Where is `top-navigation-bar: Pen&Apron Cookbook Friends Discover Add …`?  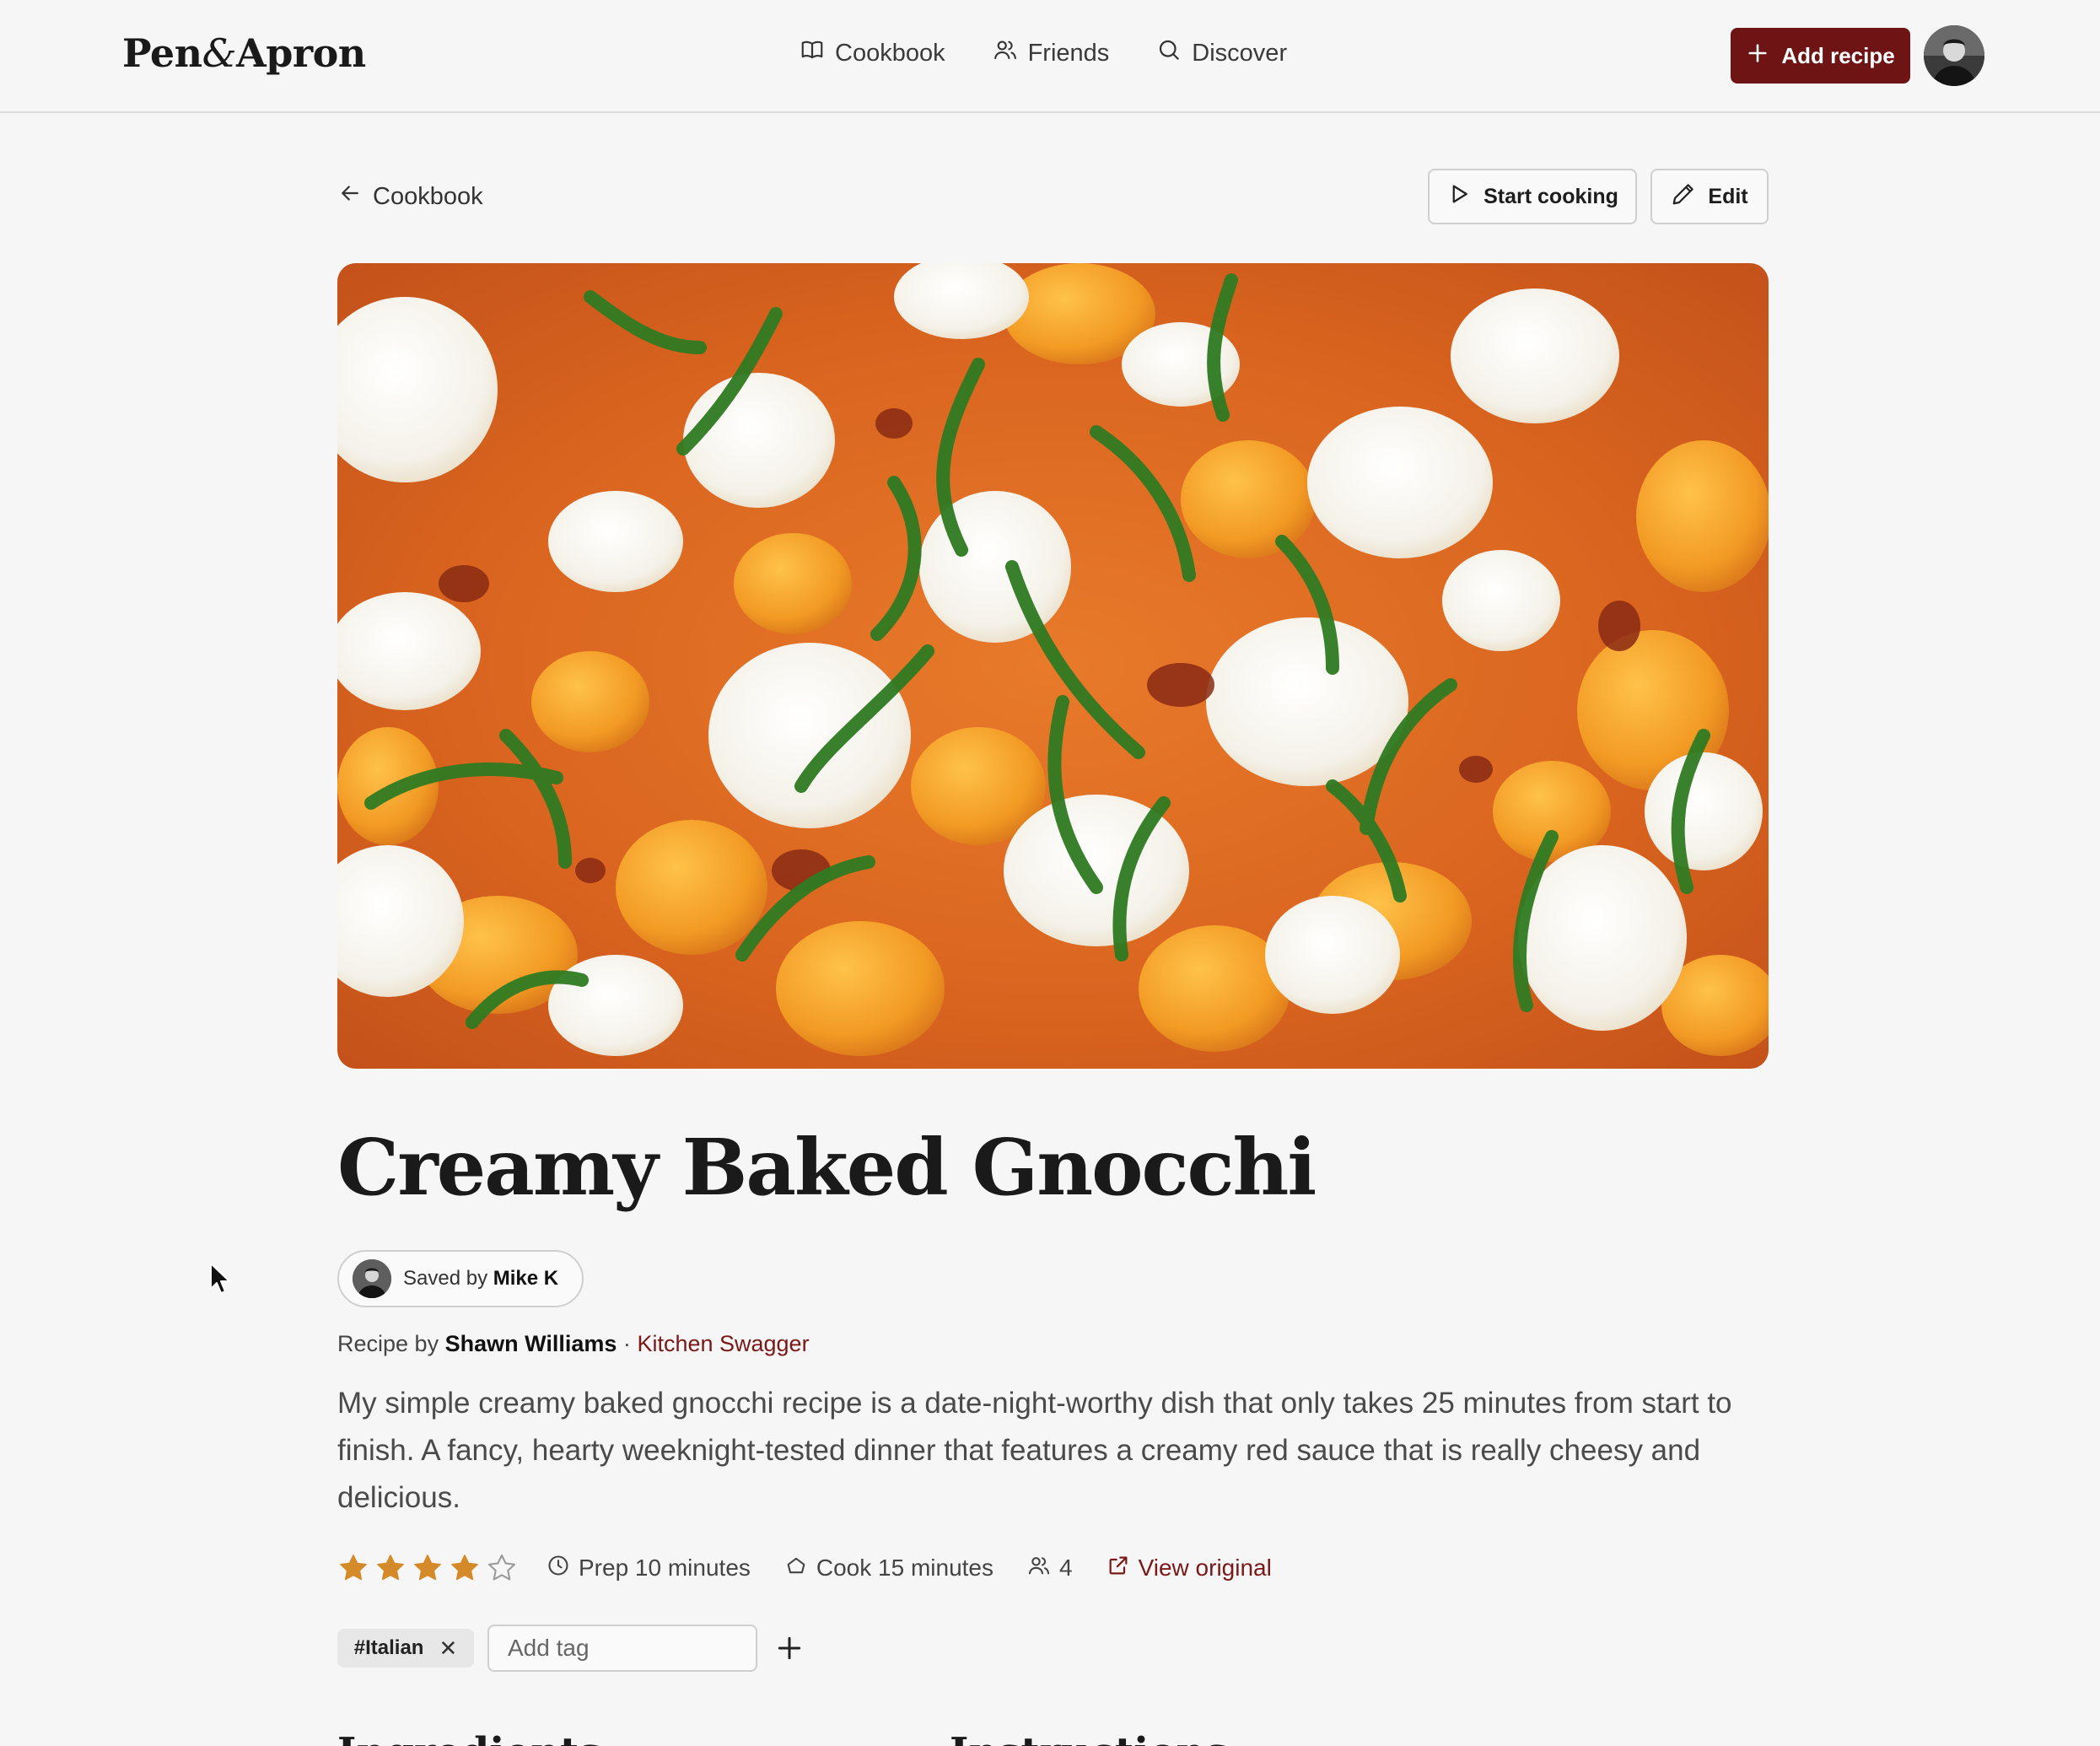 top-navigation-bar: Pen&Apron Cookbook Friends Discover Add … is located at coordinates (1050, 56).